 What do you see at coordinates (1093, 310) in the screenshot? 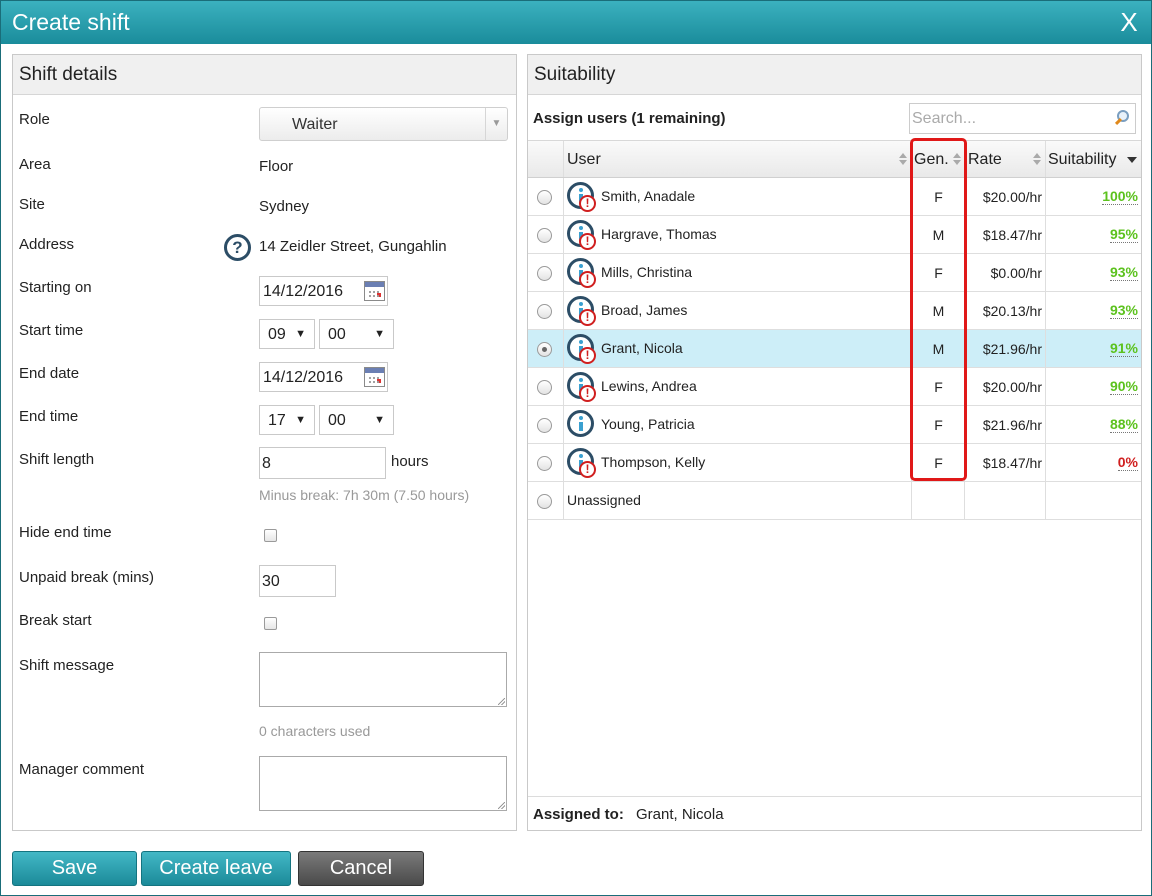
I see `suitability-cell: 93%` at bounding box center [1093, 310].